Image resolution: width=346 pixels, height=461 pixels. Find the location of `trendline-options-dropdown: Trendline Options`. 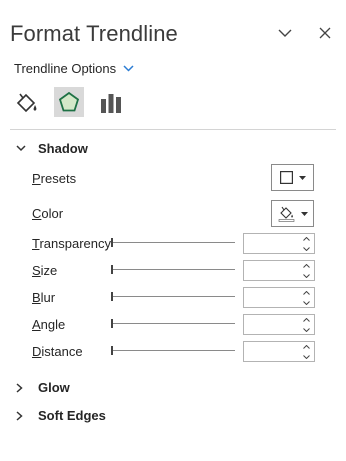

trendline-options-dropdown: Trendline Options is located at coordinates (74, 68).